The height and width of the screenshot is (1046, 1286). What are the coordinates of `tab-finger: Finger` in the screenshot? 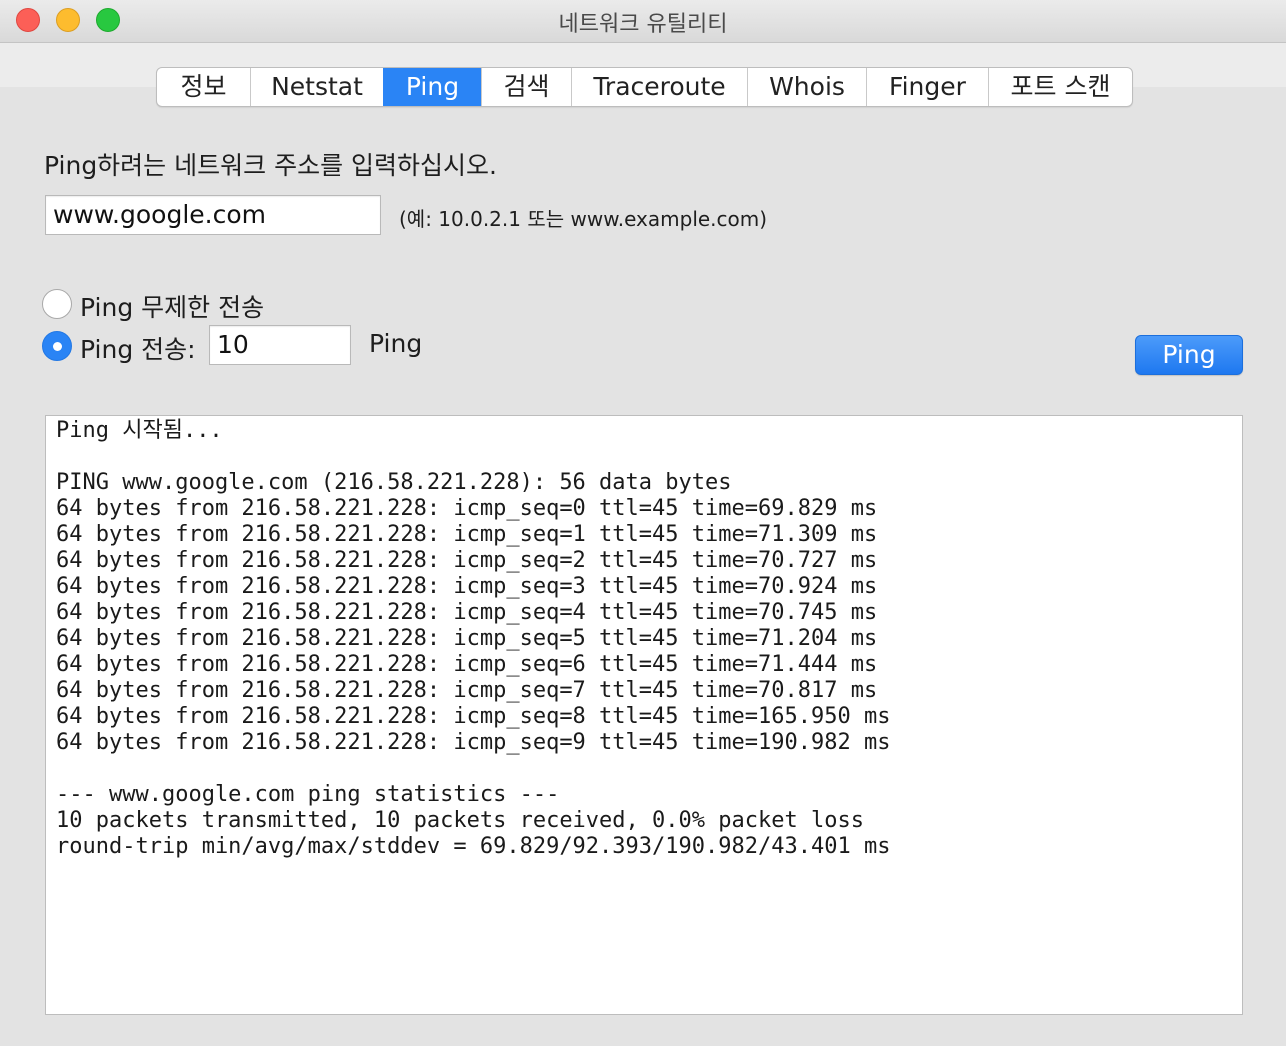 It's located at (927, 87).